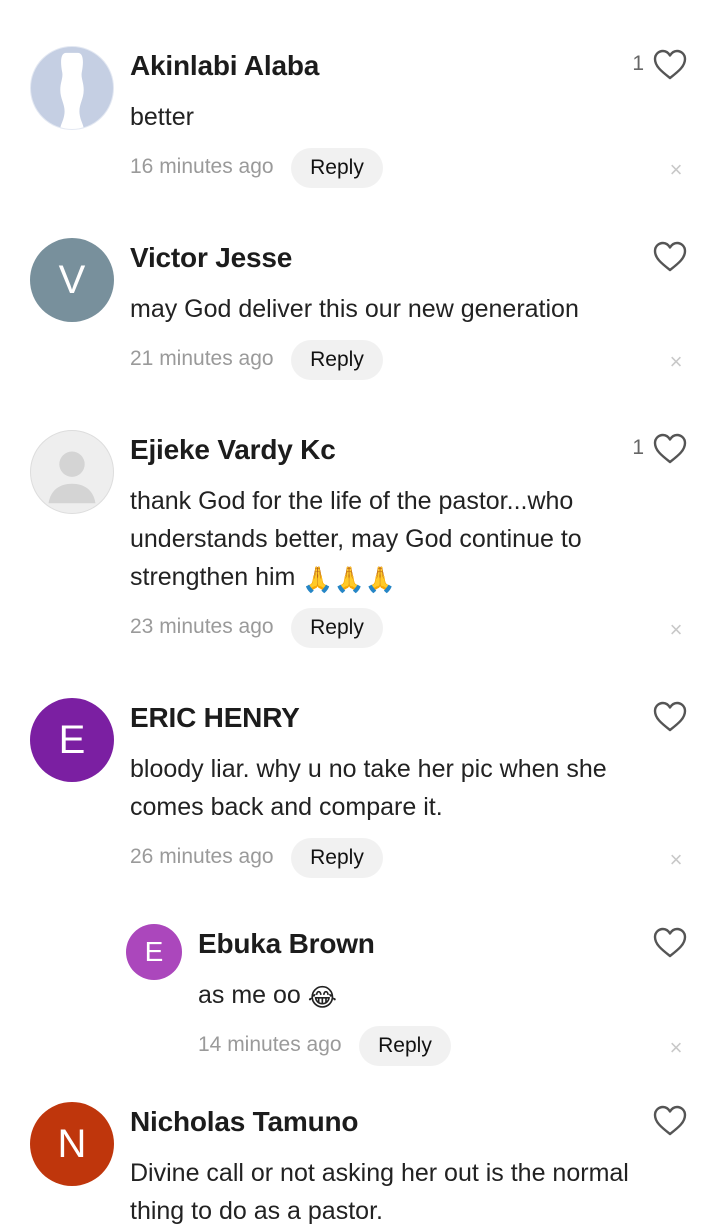 The image size is (719, 1227). I want to click on avatar: N, so click(72, 1144).